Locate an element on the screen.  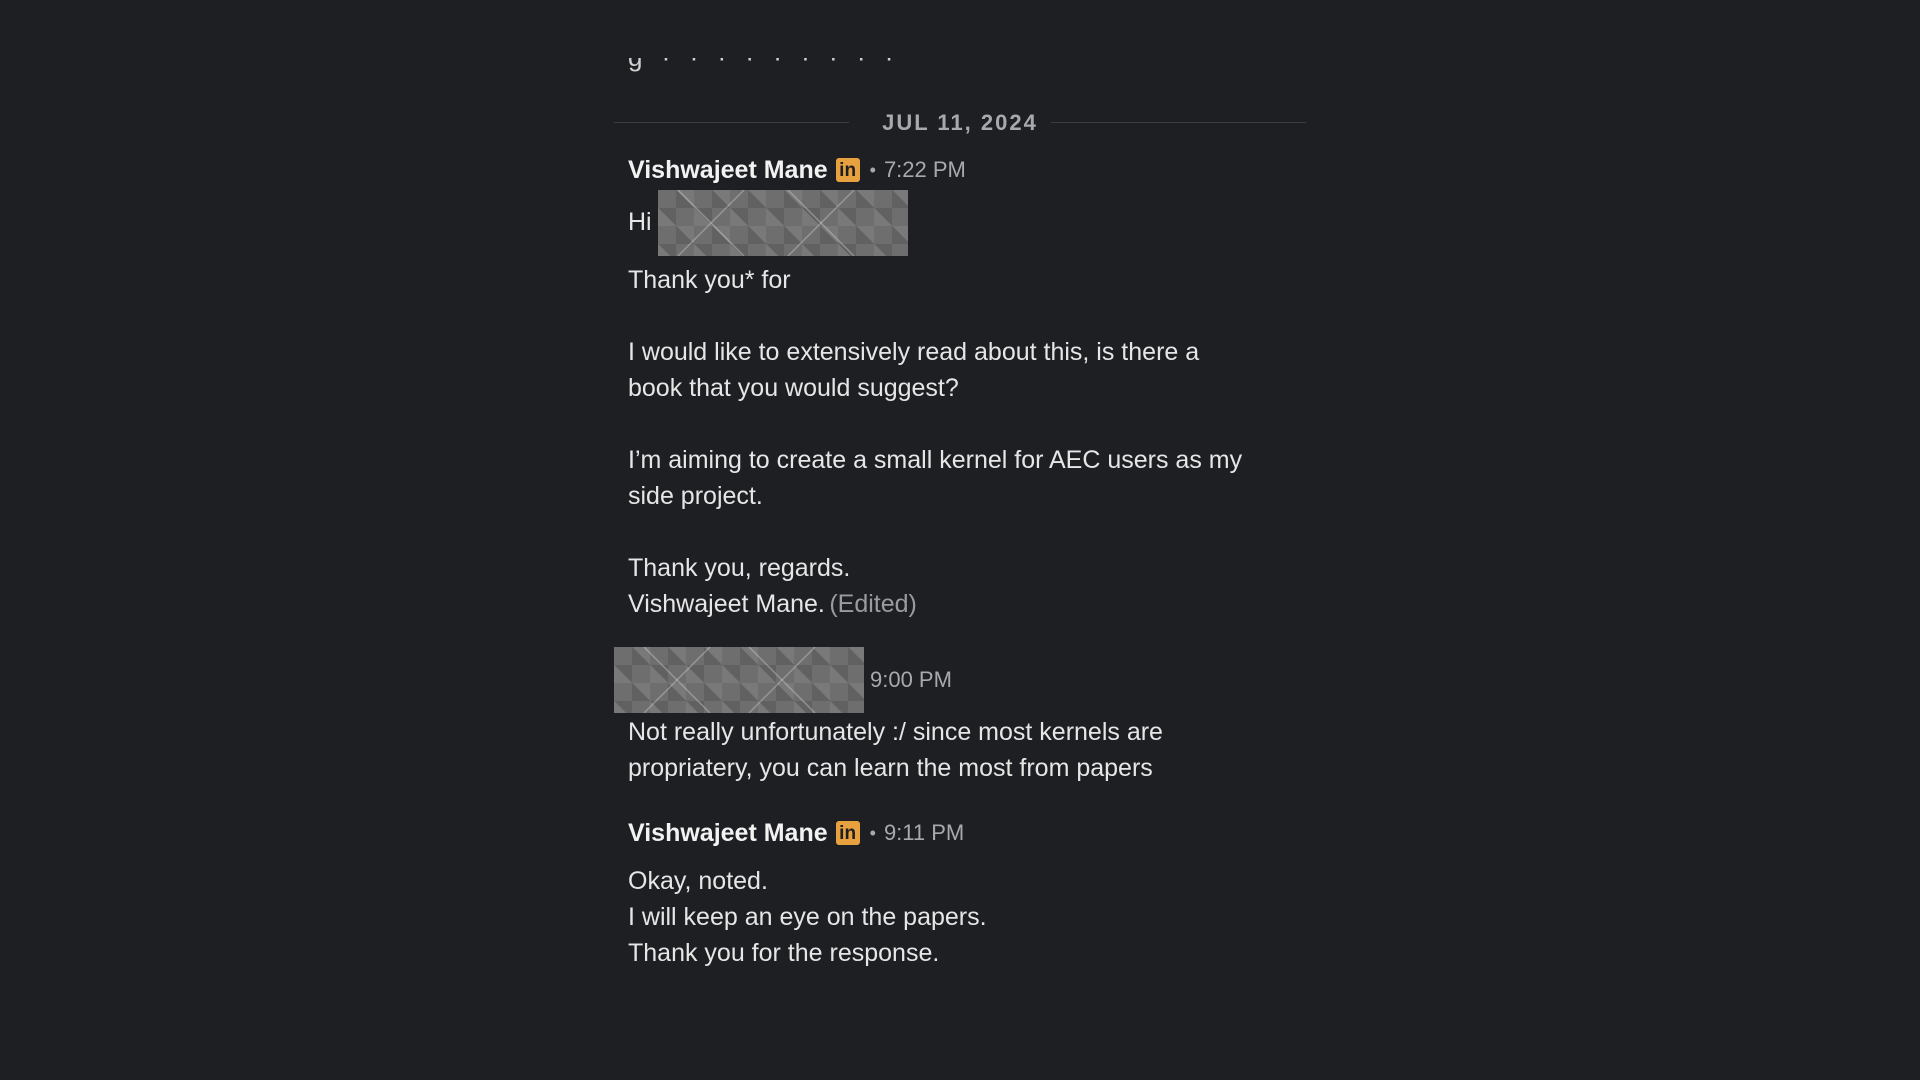
message-timestamp: 9:00 PM is located at coordinates (911, 679).